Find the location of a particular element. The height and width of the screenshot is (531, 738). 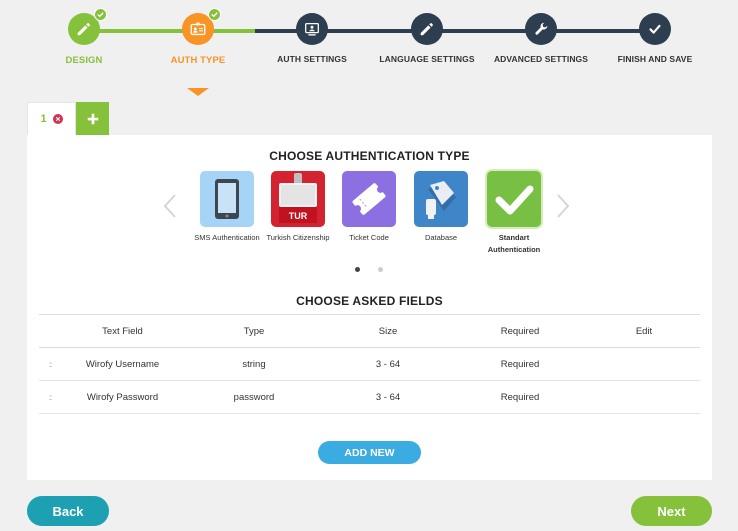

step-auth-settings-circle is located at coordinates (312, 29).